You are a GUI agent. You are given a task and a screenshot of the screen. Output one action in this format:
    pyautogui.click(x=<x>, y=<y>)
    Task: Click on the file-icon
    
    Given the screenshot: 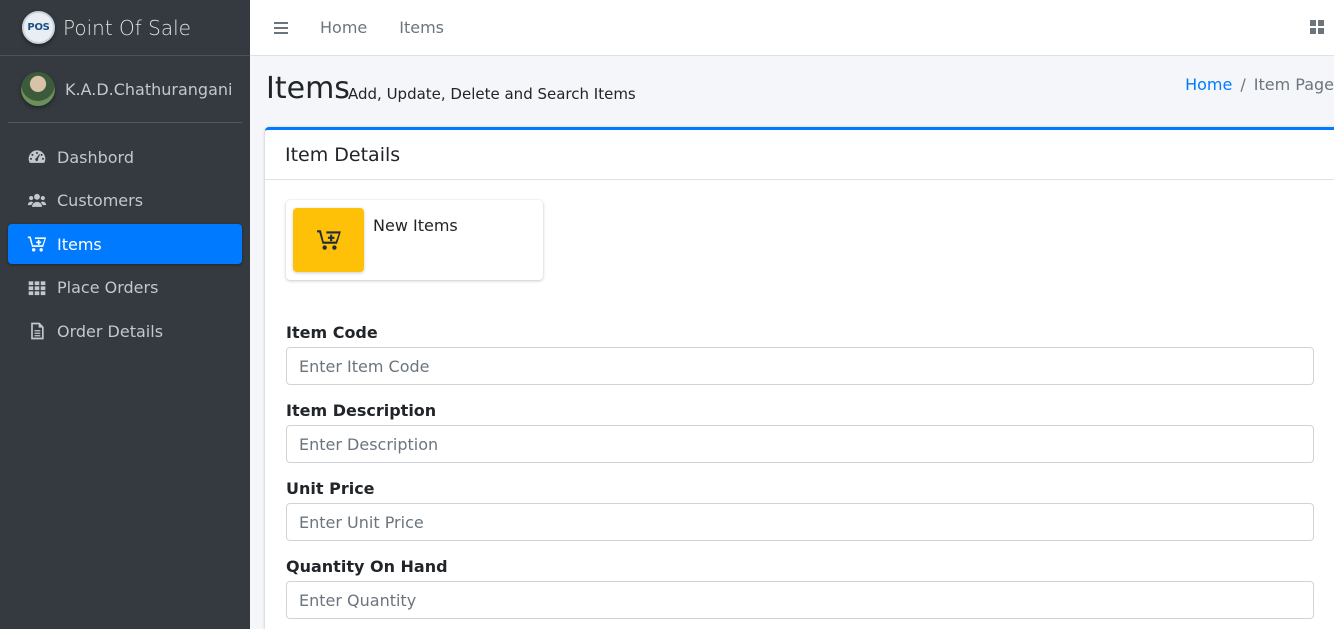 What is the action you would take?
    pyautogui.click(x=37, y=331)
    